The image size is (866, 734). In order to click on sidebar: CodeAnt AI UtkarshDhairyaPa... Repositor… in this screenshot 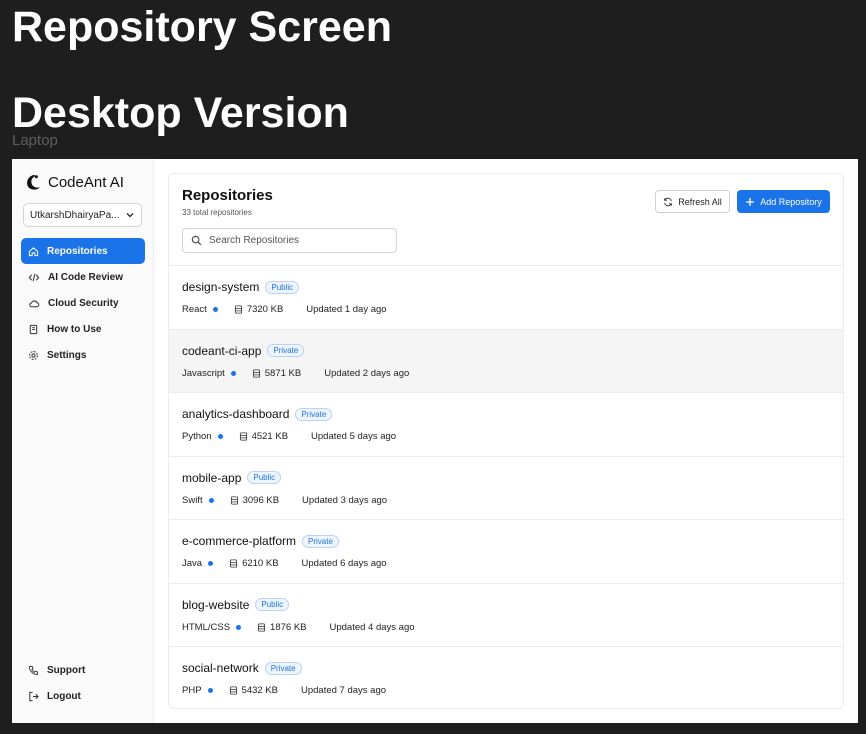, I will do `click(83, 441)`.